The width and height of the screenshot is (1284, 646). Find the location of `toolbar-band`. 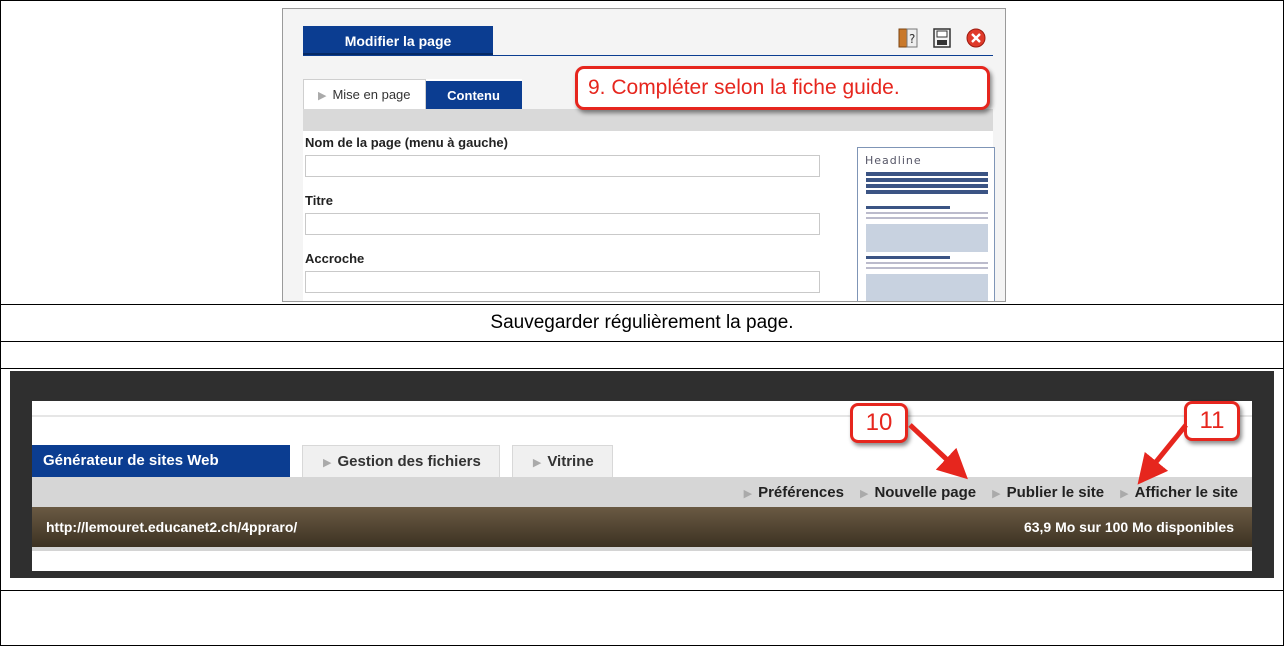

toolbar-band is located at coordinates (648, 120).